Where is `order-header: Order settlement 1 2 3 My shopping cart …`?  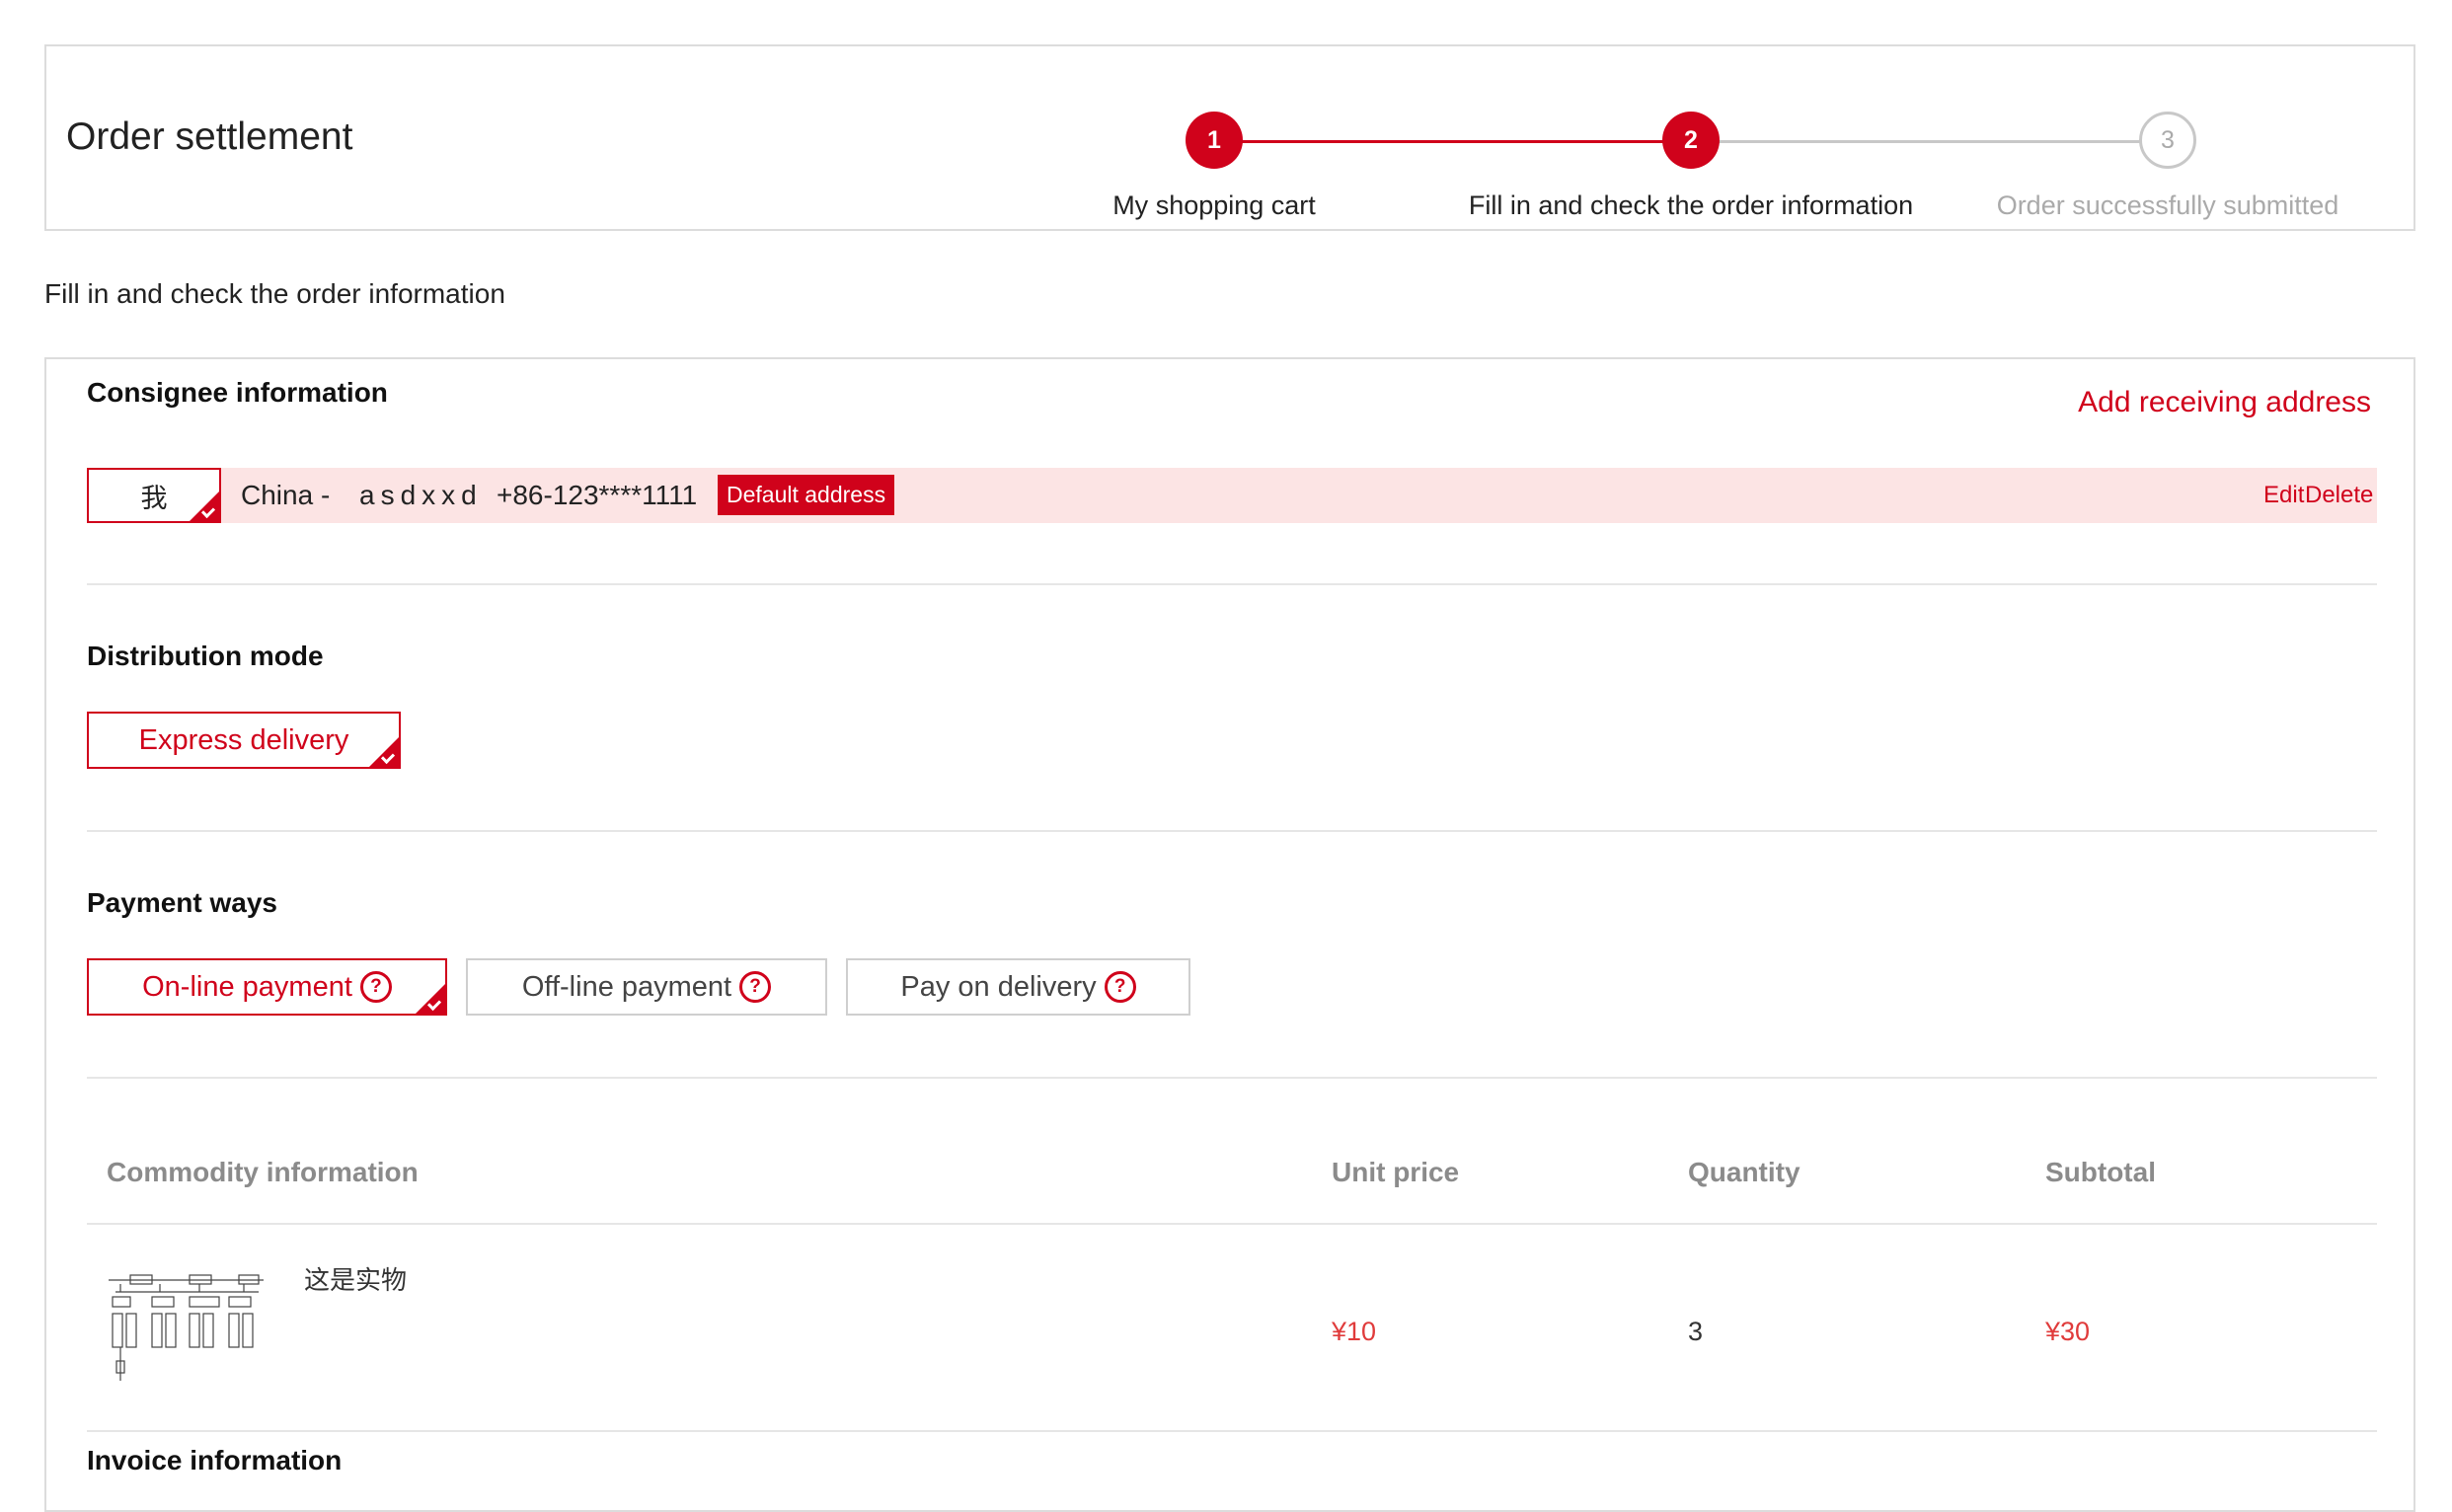
order-header: Order settlement 1 2 3 My shopping cart … is located at coordinates (1229, 137).